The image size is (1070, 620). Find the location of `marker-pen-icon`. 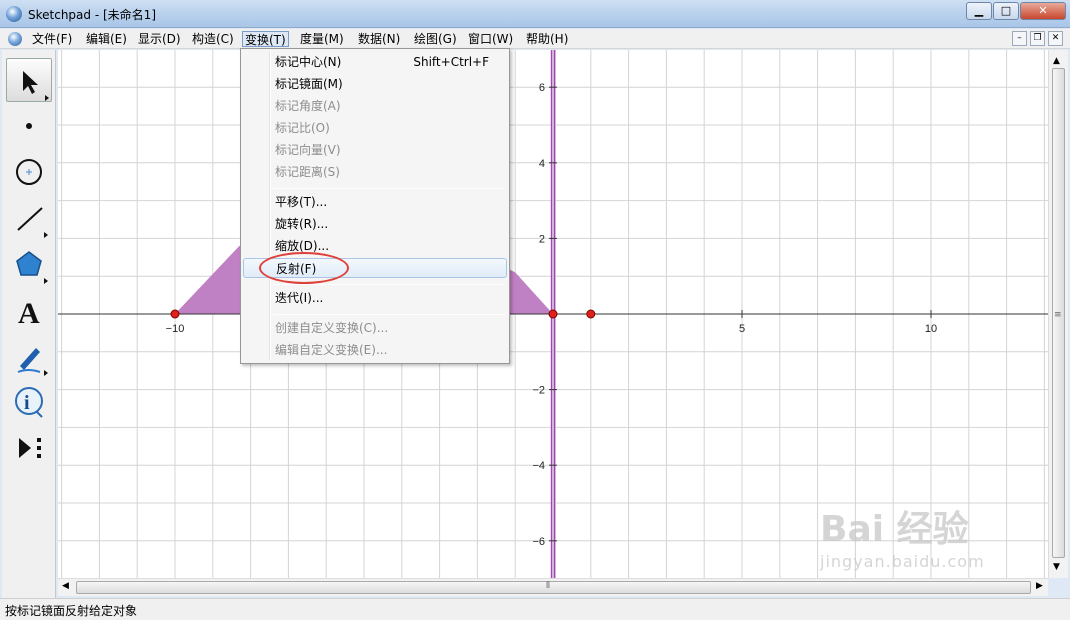

marker-pen-icon is located at coordinates (32, 362).